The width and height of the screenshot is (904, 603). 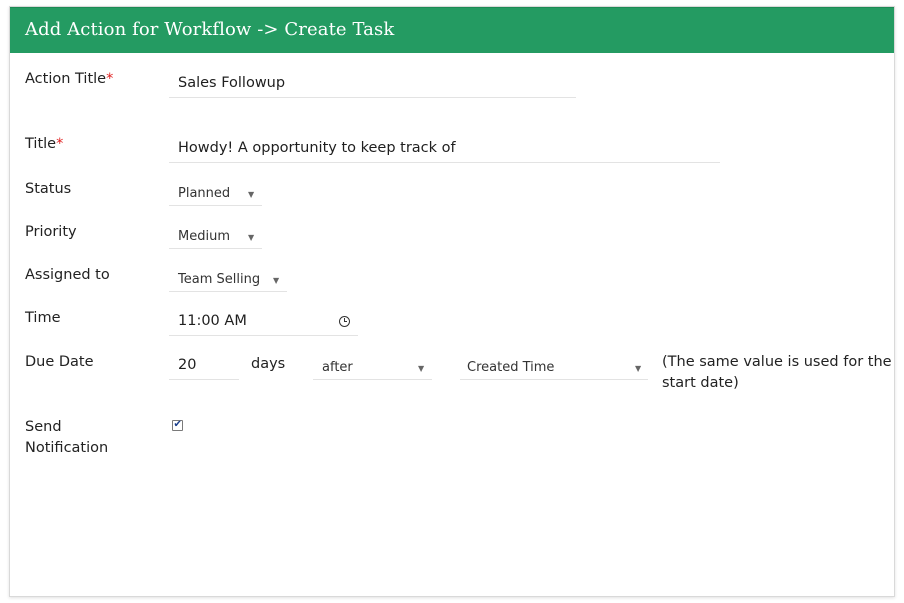 I want to click on due-date-note-line-2: start date), so click(x=700, y=383).